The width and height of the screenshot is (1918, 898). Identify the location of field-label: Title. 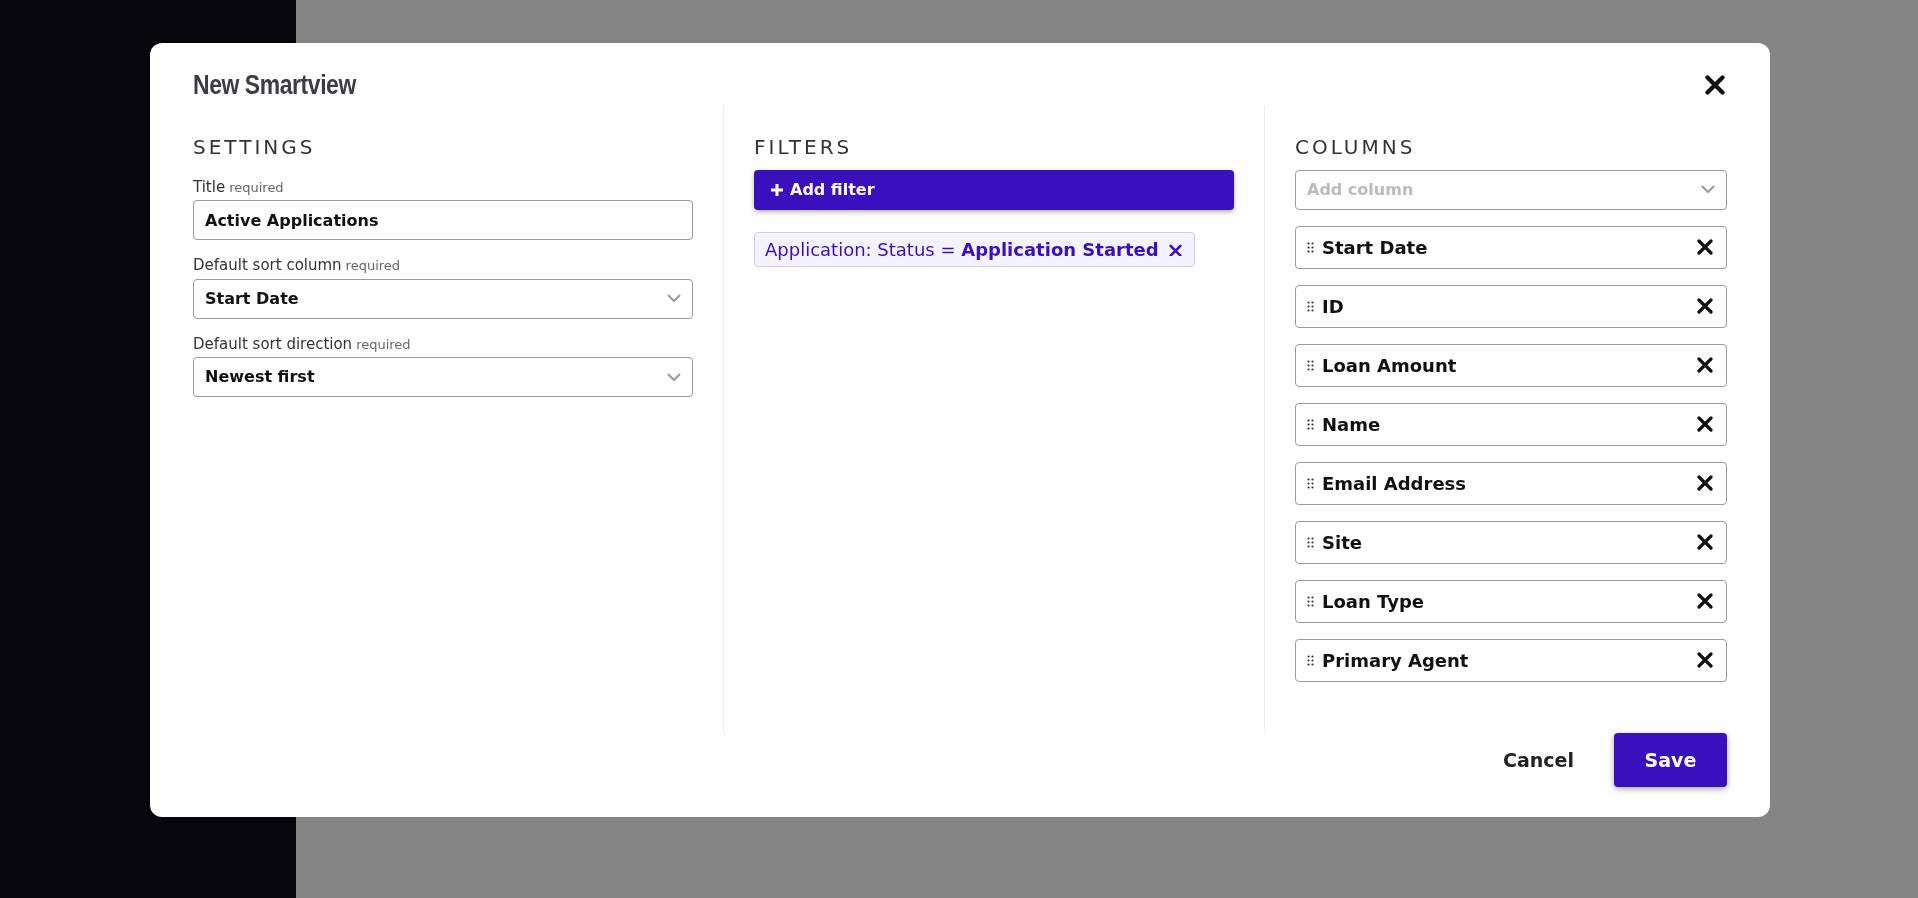
(209, 186).